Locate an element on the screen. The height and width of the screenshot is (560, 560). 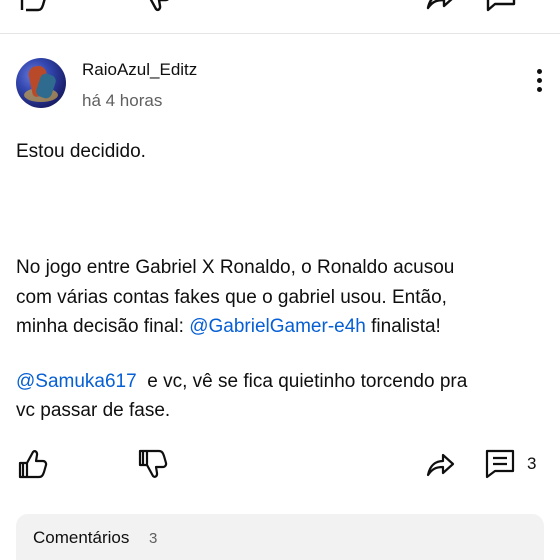
comments-label: Comentários is located at coordinates (81, 537).